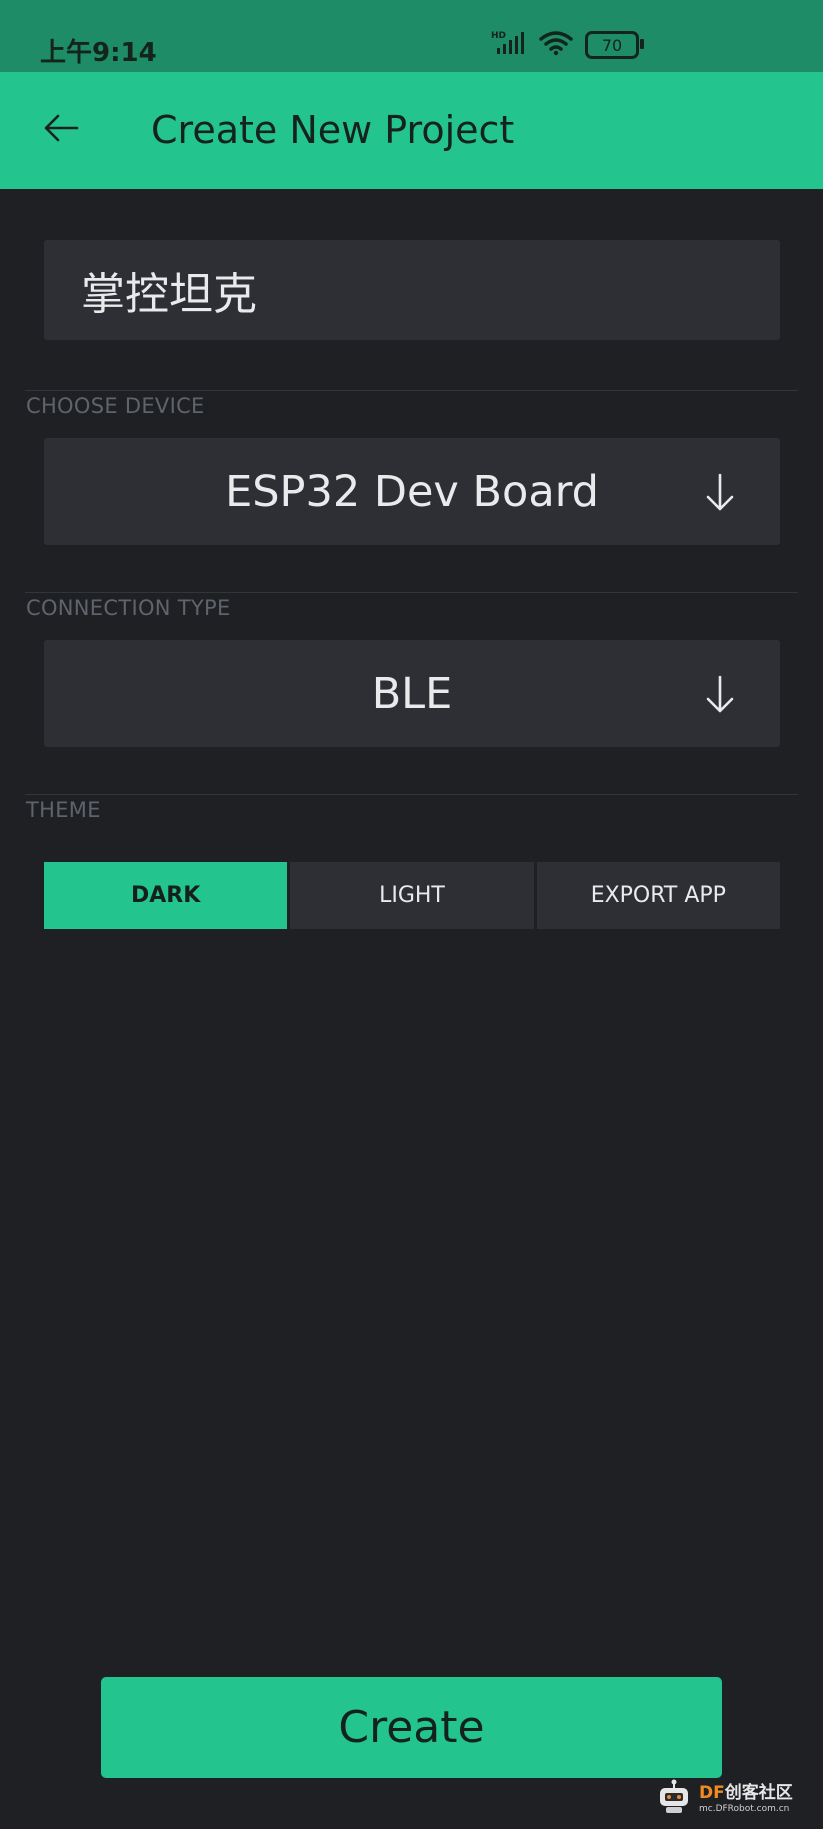 The image size is (823, 1829). What do you see at coordinates (115, 406) in the screenshot?
I see `choose-device-label: CHOOSE DEVICE` at bounding box center [115, 406].